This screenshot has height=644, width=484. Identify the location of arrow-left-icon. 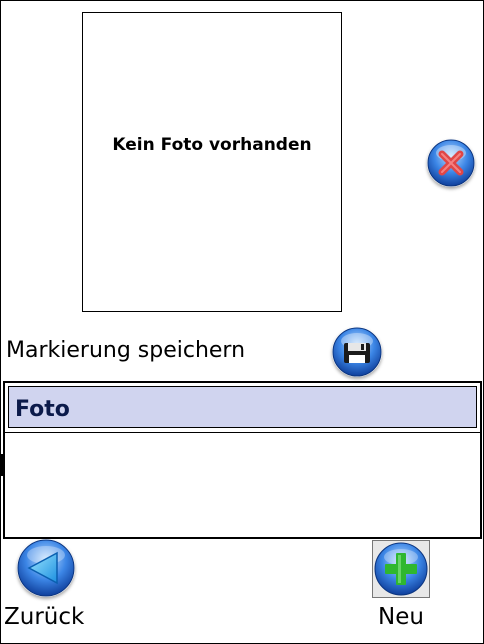
(46, 568).